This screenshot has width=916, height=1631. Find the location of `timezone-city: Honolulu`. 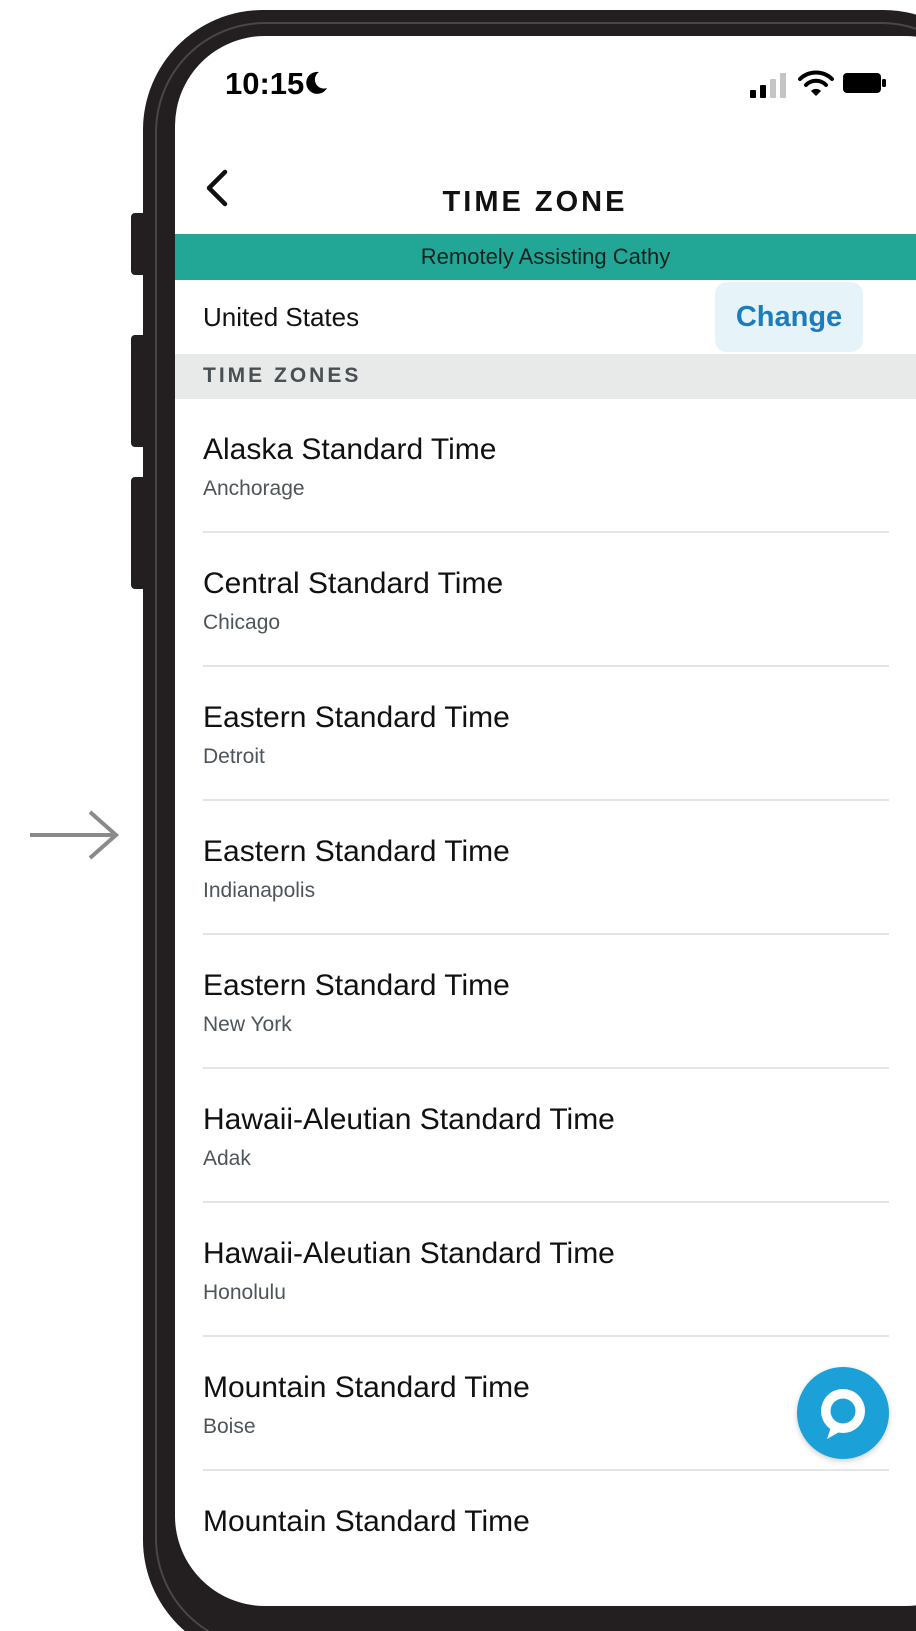

timezone-city: Honolulu is located at coordinates (244, 1292).